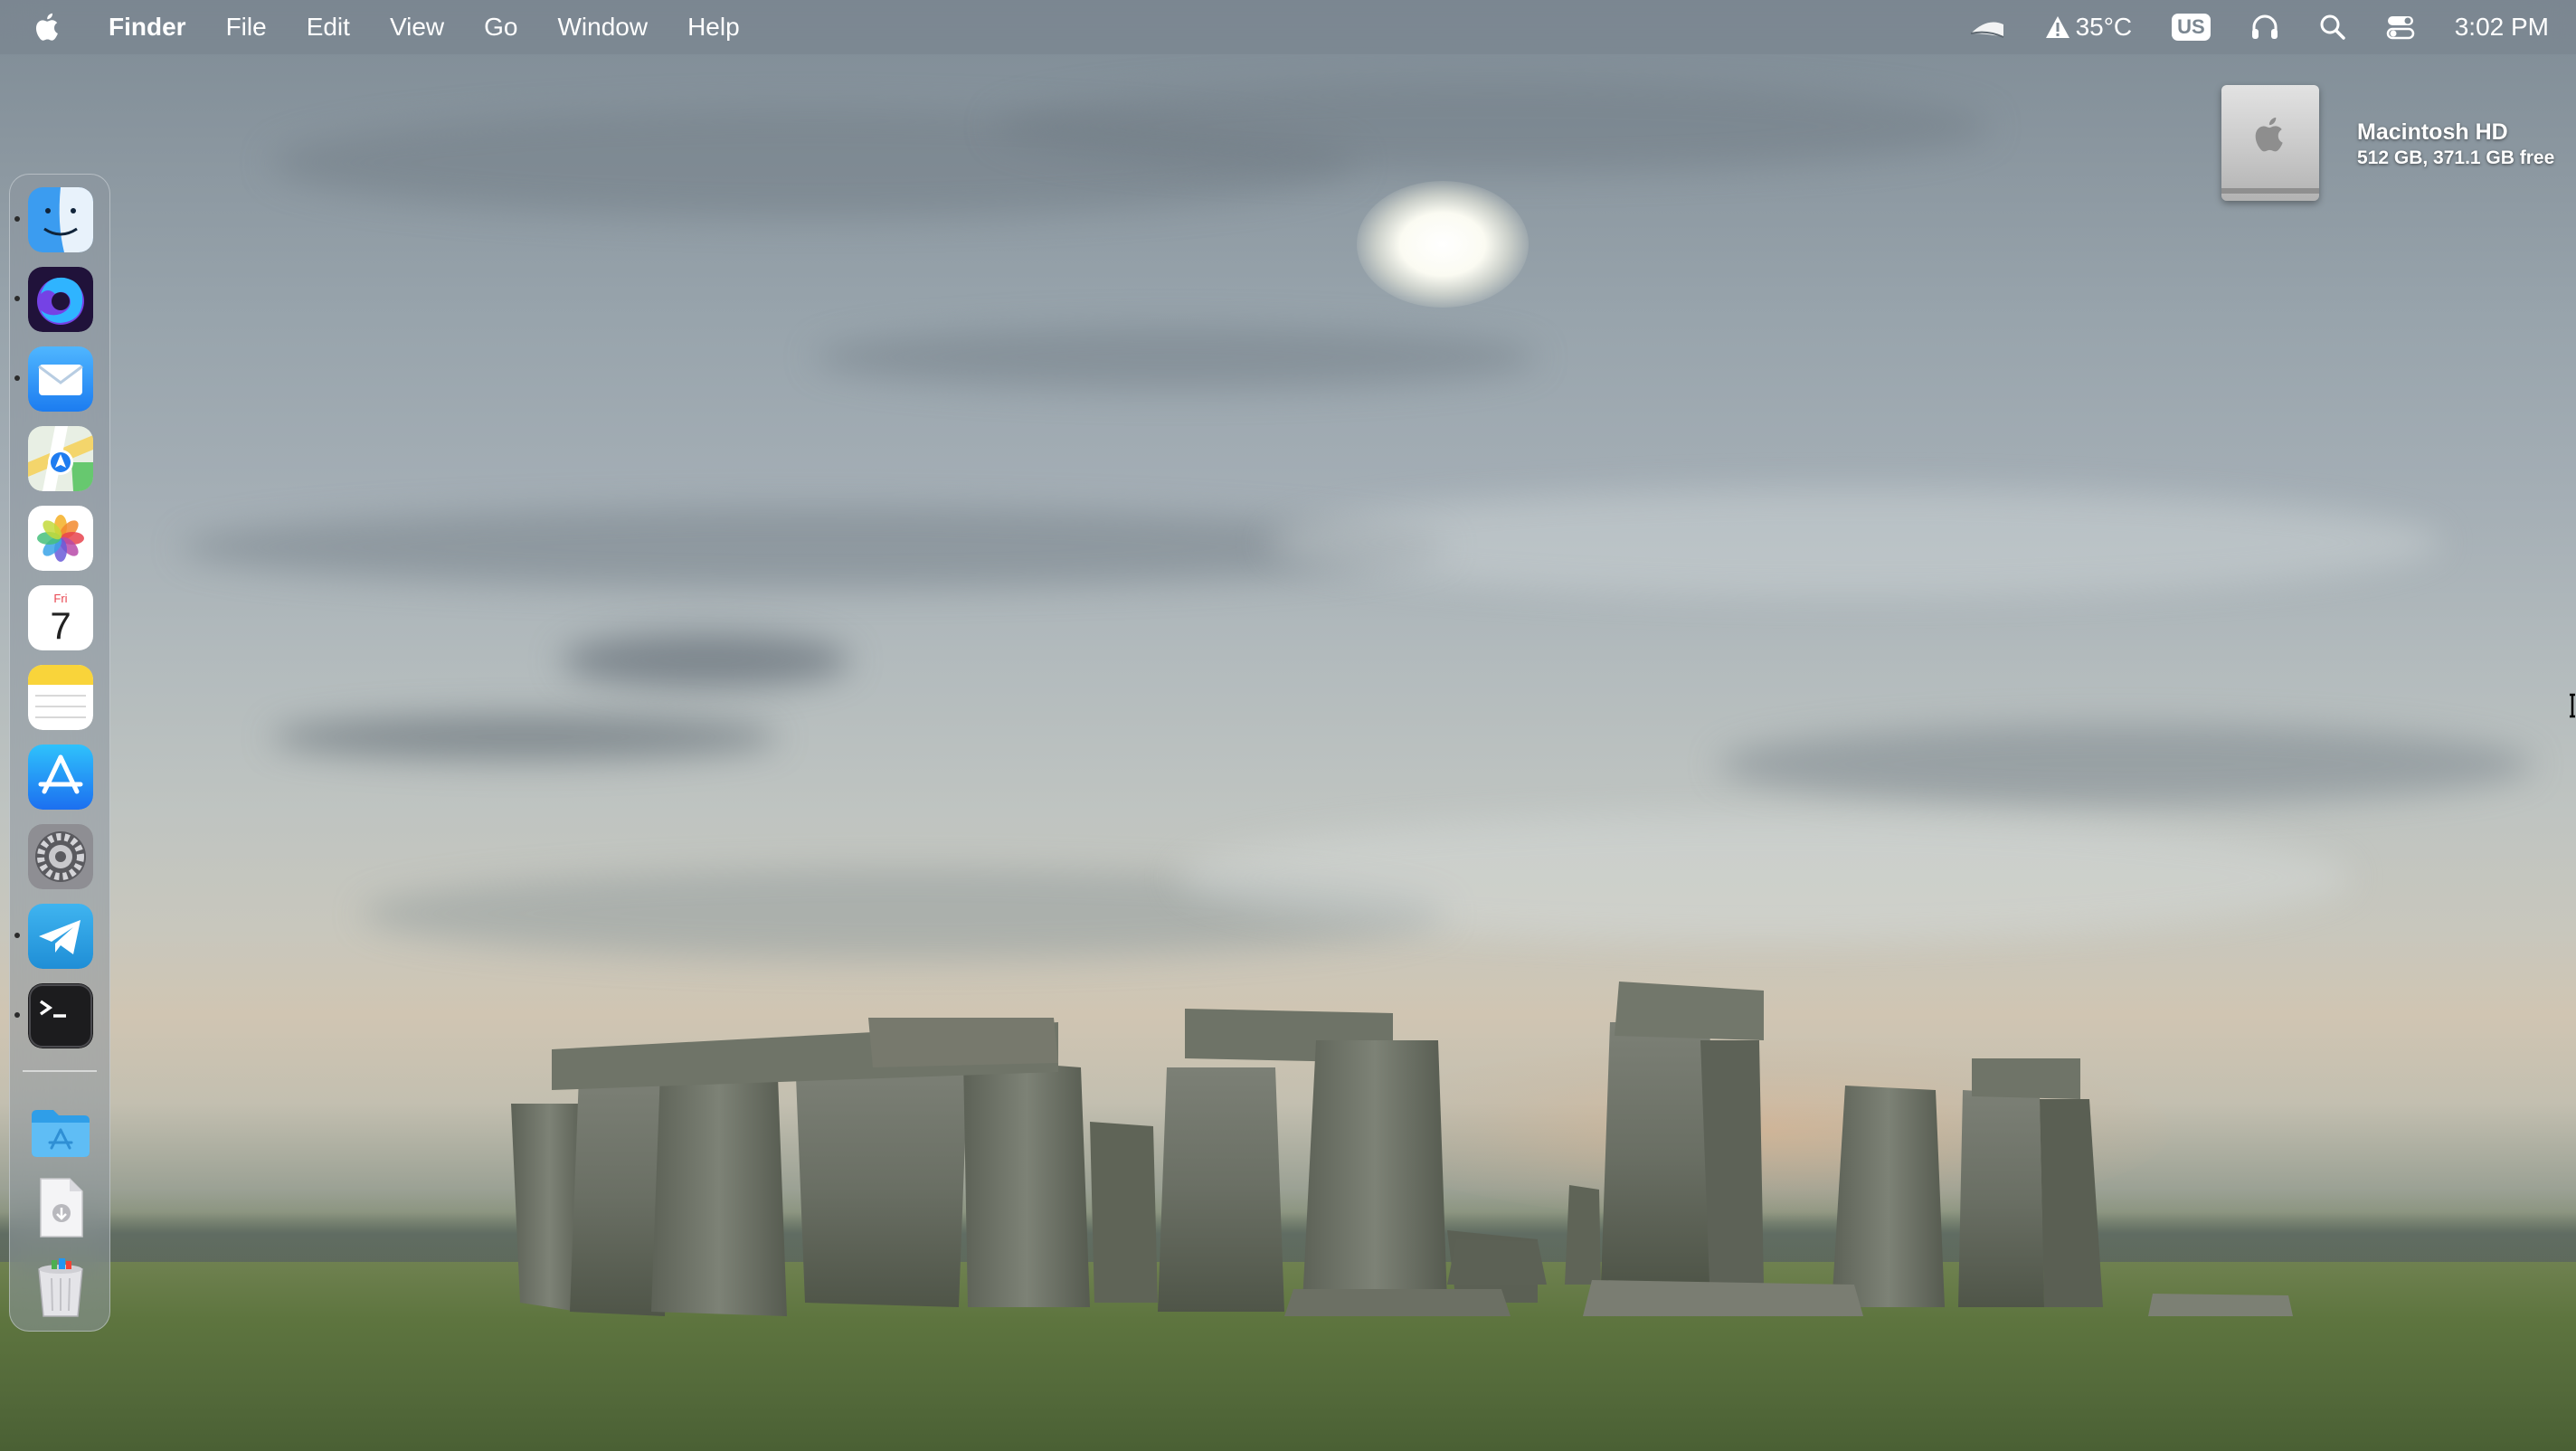 The width and height of the screenshot is (2576, 1451). I want to click on dock: Fri 7, so click(60, 753).